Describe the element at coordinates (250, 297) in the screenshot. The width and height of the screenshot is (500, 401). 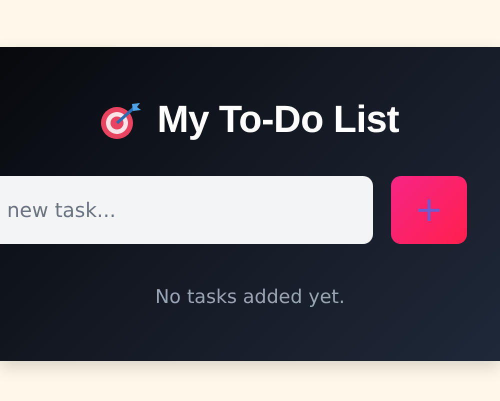
I see `empty-message: No tasks added yet.` at that location.